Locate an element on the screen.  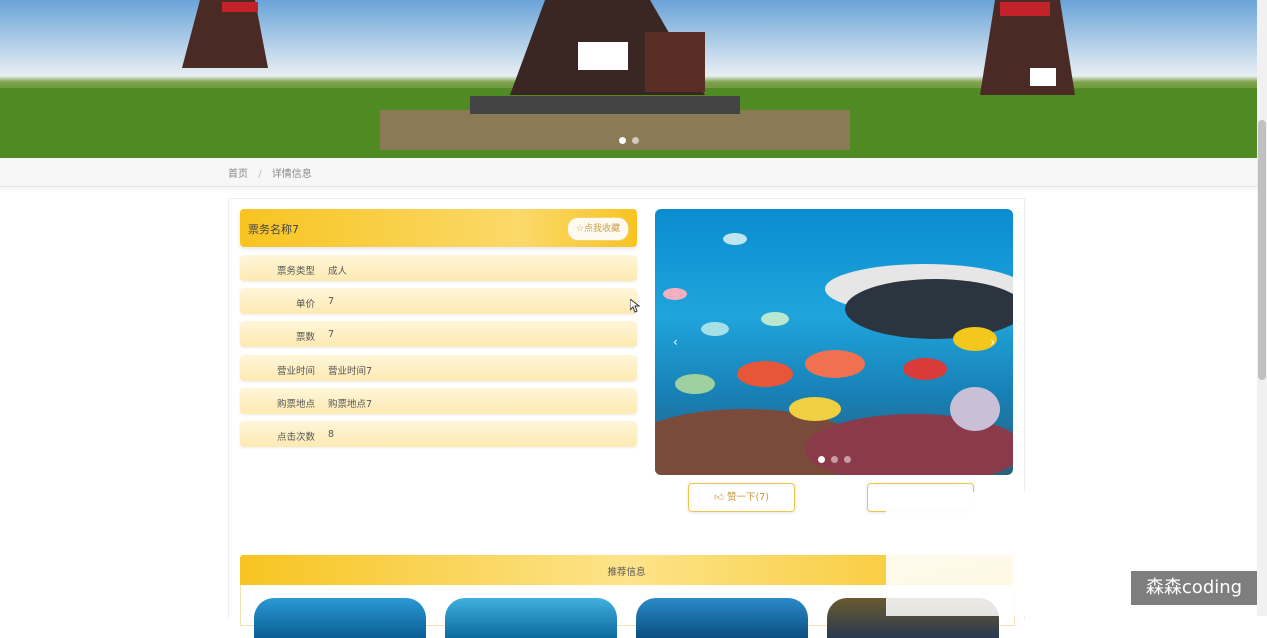
breadcrumb: 首页 / 详情信息 is located at coordinates (270, 172).